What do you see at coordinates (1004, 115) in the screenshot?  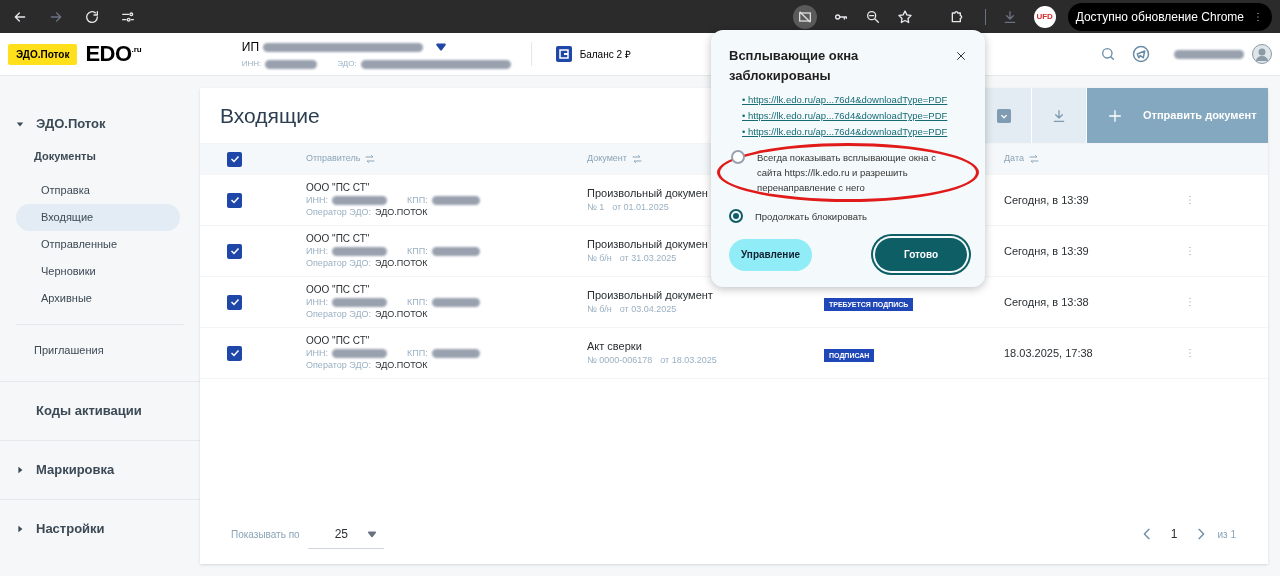 I see `archive-icon` at bounding box center [1004, 115].